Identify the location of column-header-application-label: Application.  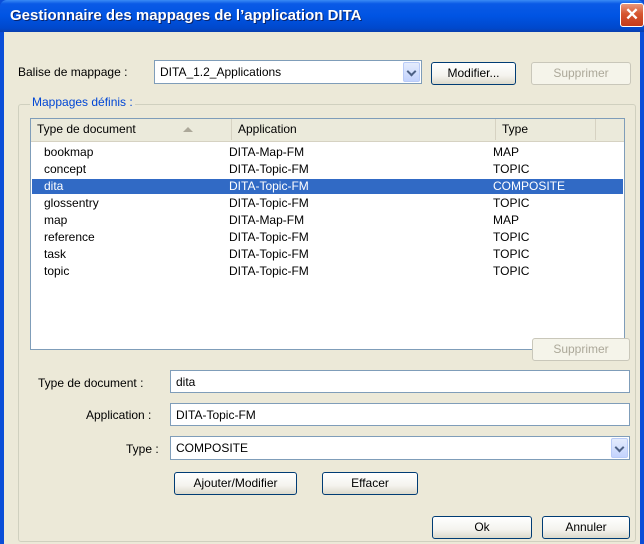
(267, 129).